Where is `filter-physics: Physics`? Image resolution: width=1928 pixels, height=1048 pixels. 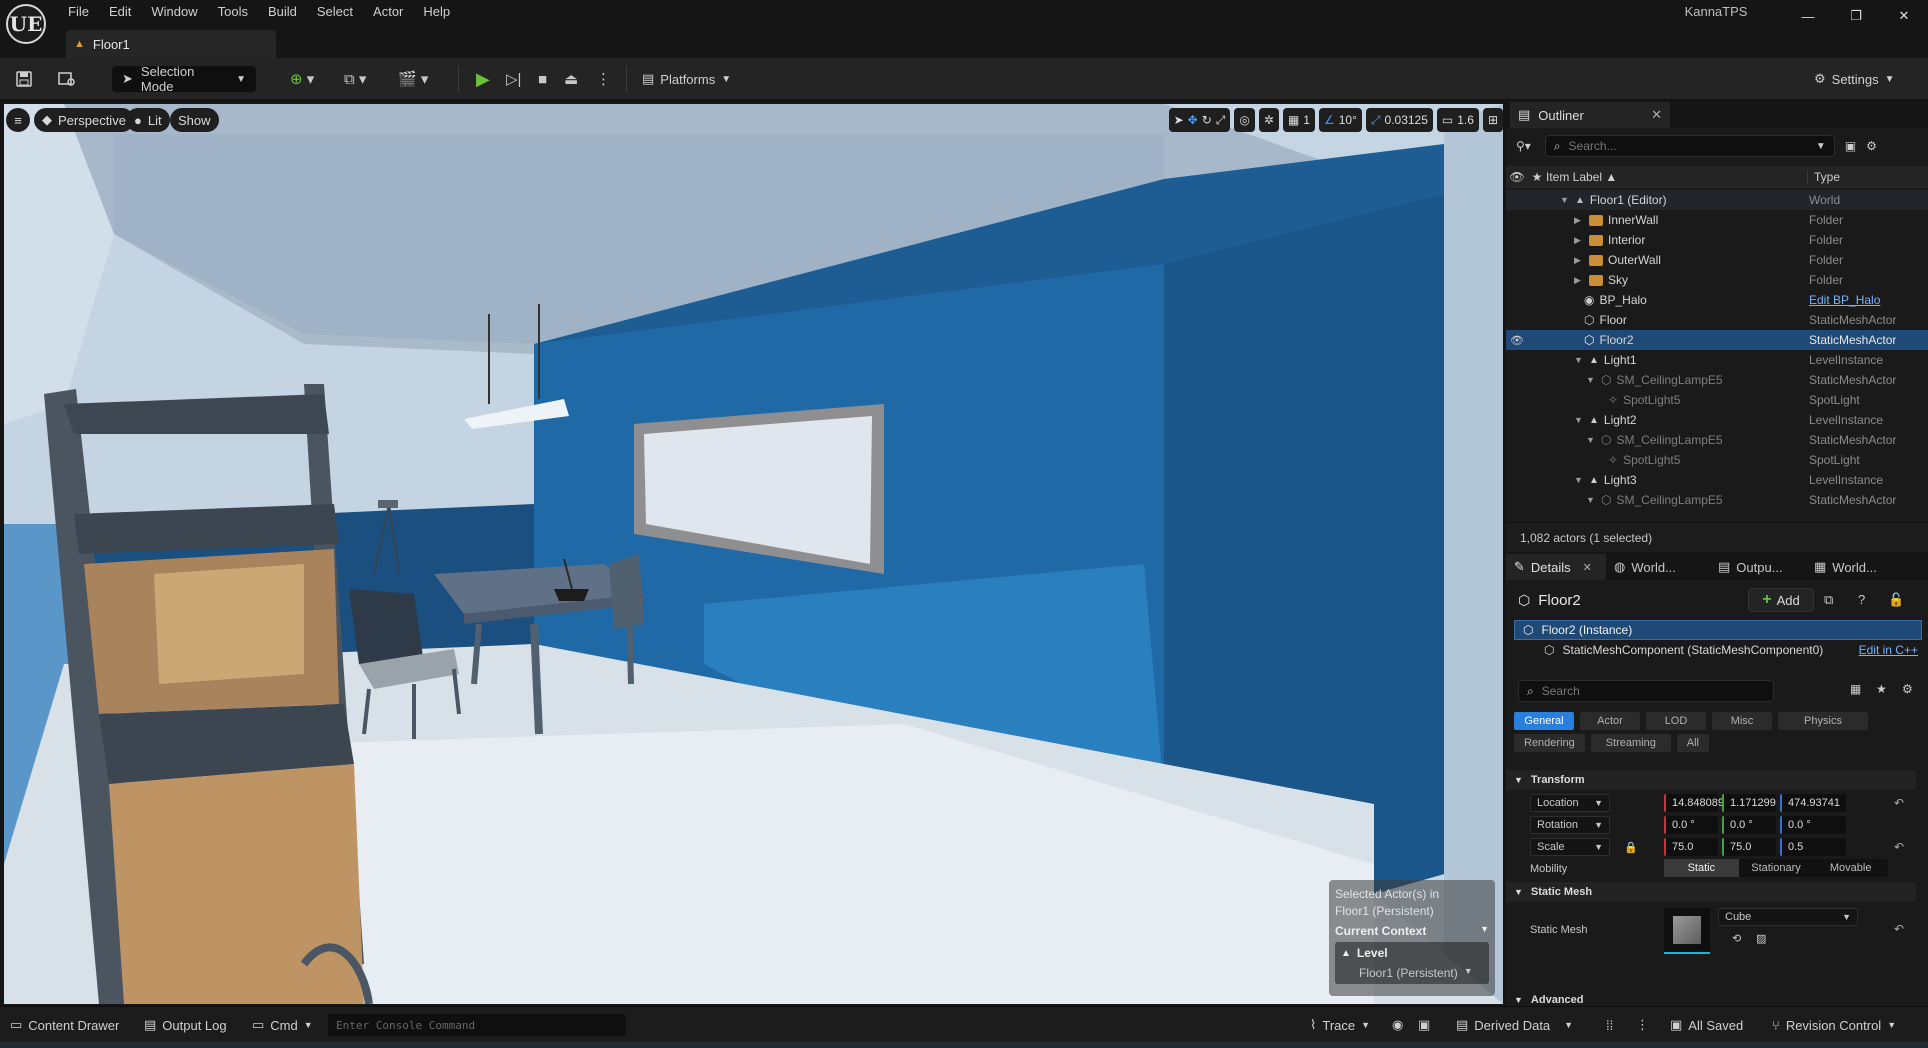 filter-physics: Physics is located at coordinates (1823, 721).